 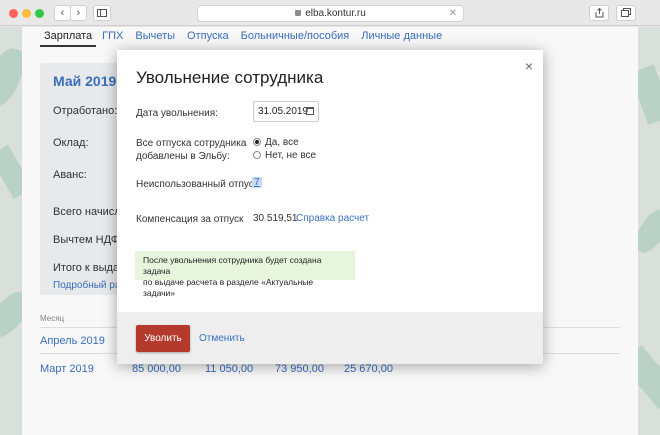 I want to click on unused-vacation-label: Неиспользованный отпуск, so click(x=197, y=184).